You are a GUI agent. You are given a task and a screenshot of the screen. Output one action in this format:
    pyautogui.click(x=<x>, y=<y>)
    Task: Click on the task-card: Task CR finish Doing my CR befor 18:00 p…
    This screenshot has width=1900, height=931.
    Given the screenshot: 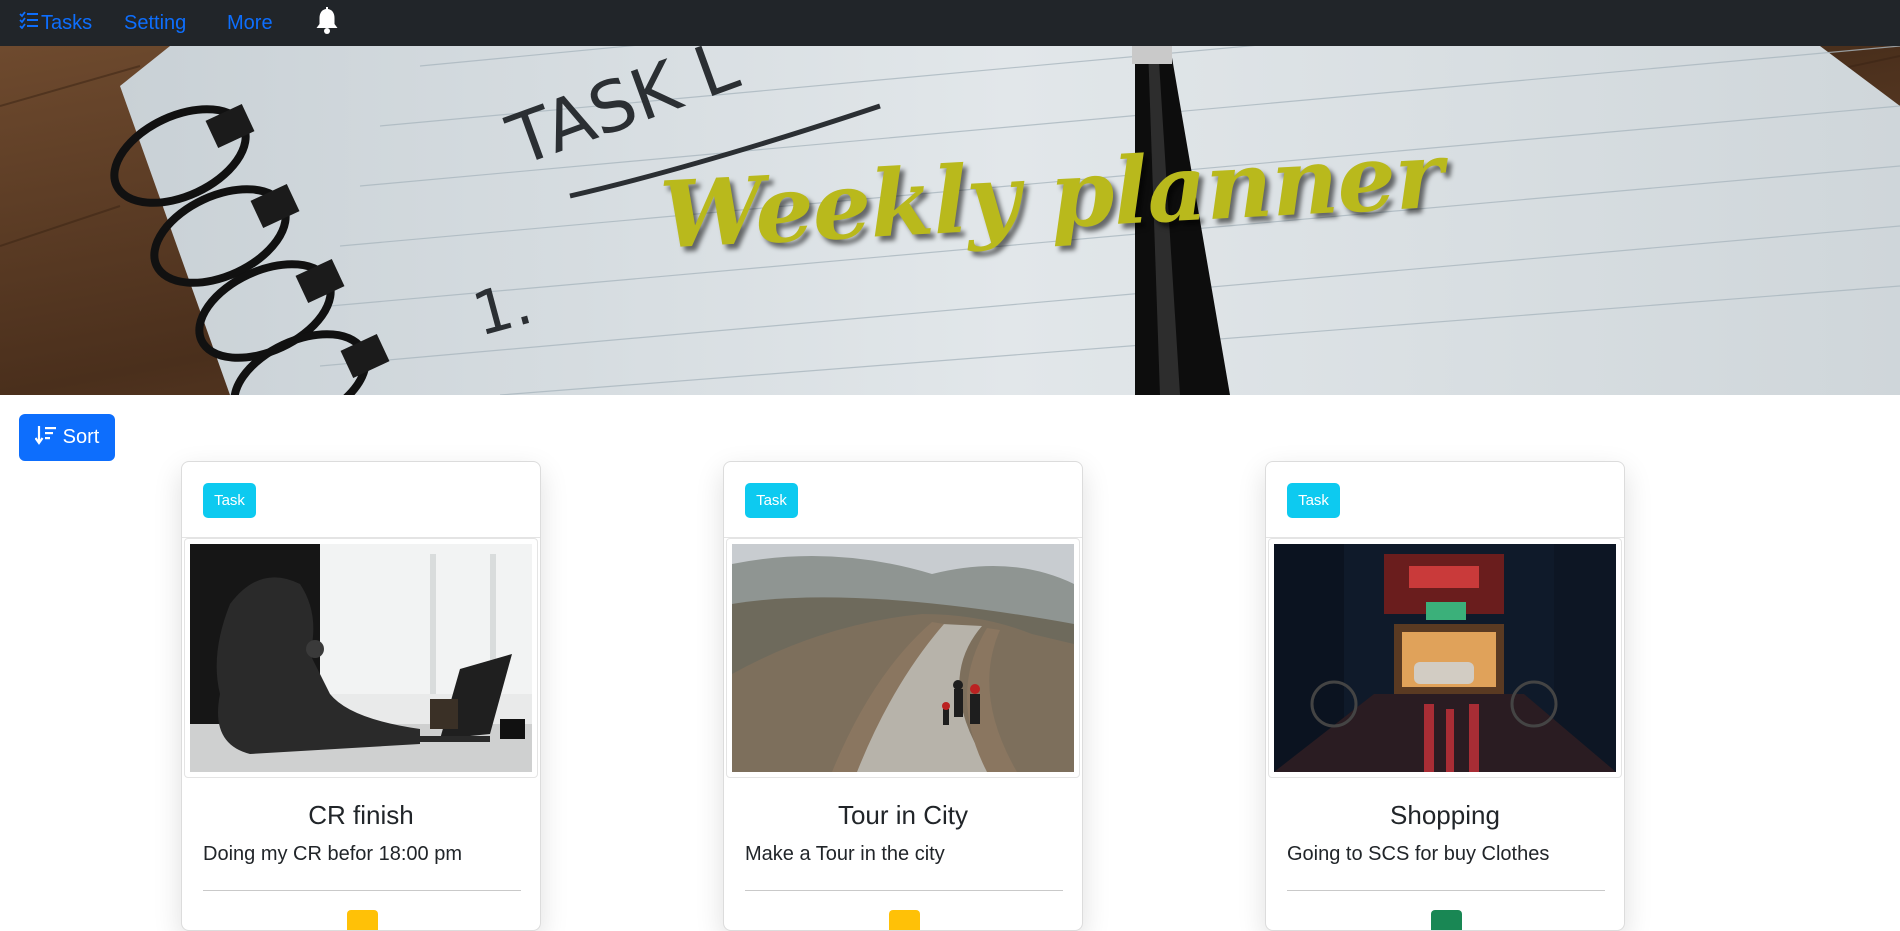 What is the action you would take?
    pyautogui.click(x=361, y=696)
    